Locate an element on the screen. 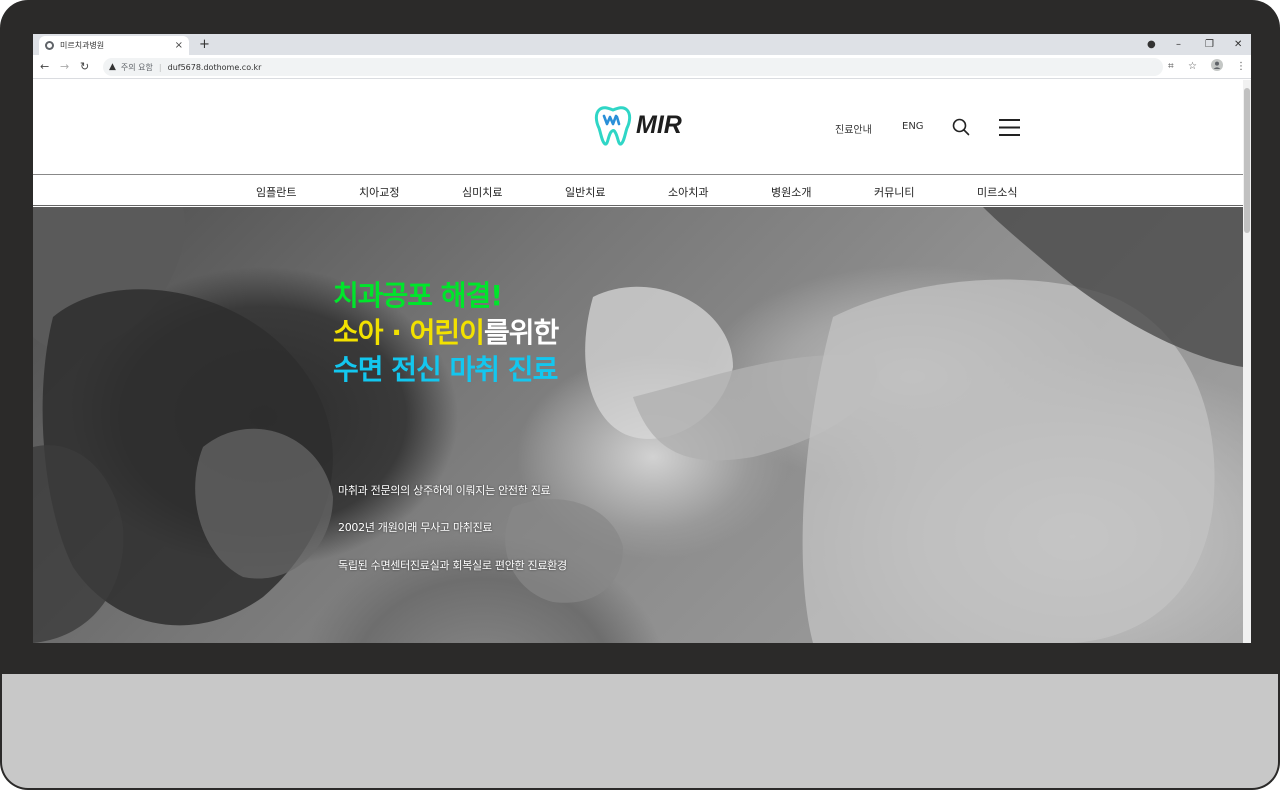  monitor-divider is located at coordinates (640, 673).